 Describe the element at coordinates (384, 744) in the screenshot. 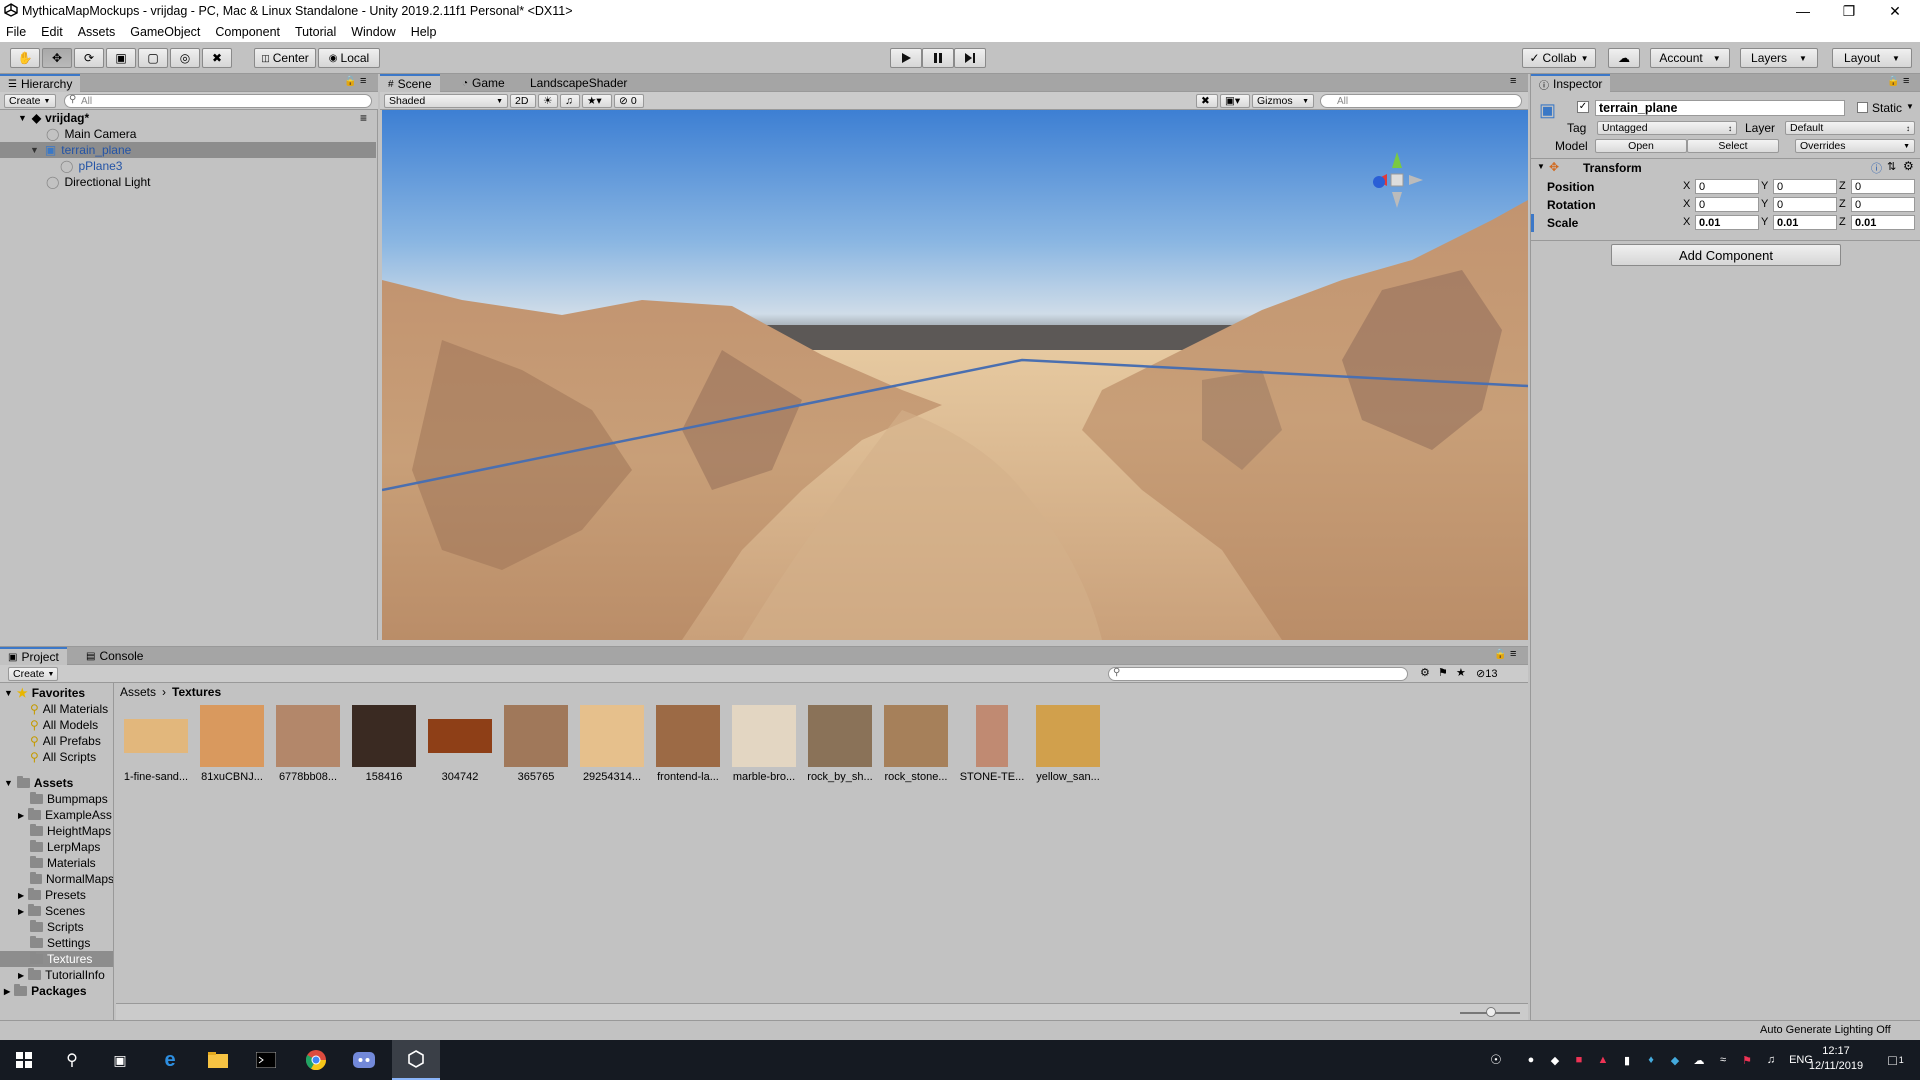

I see `asset-item: 158416` at that location.